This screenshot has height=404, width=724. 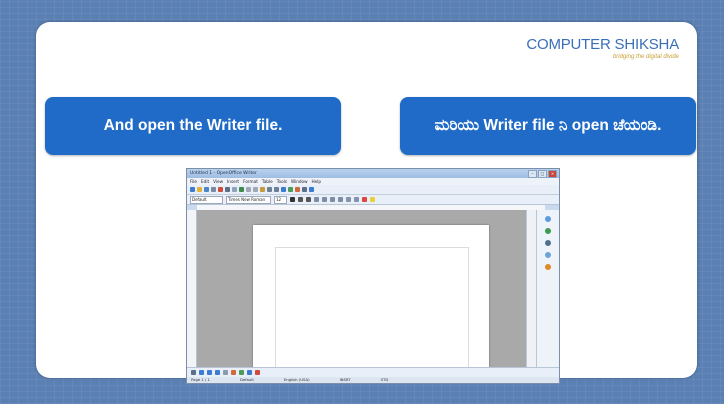 What do you see at coordinates (645, 57) in the screenshot?
I see `brand-tagline: bridging the digital divide` at bounding box center [645, 57].